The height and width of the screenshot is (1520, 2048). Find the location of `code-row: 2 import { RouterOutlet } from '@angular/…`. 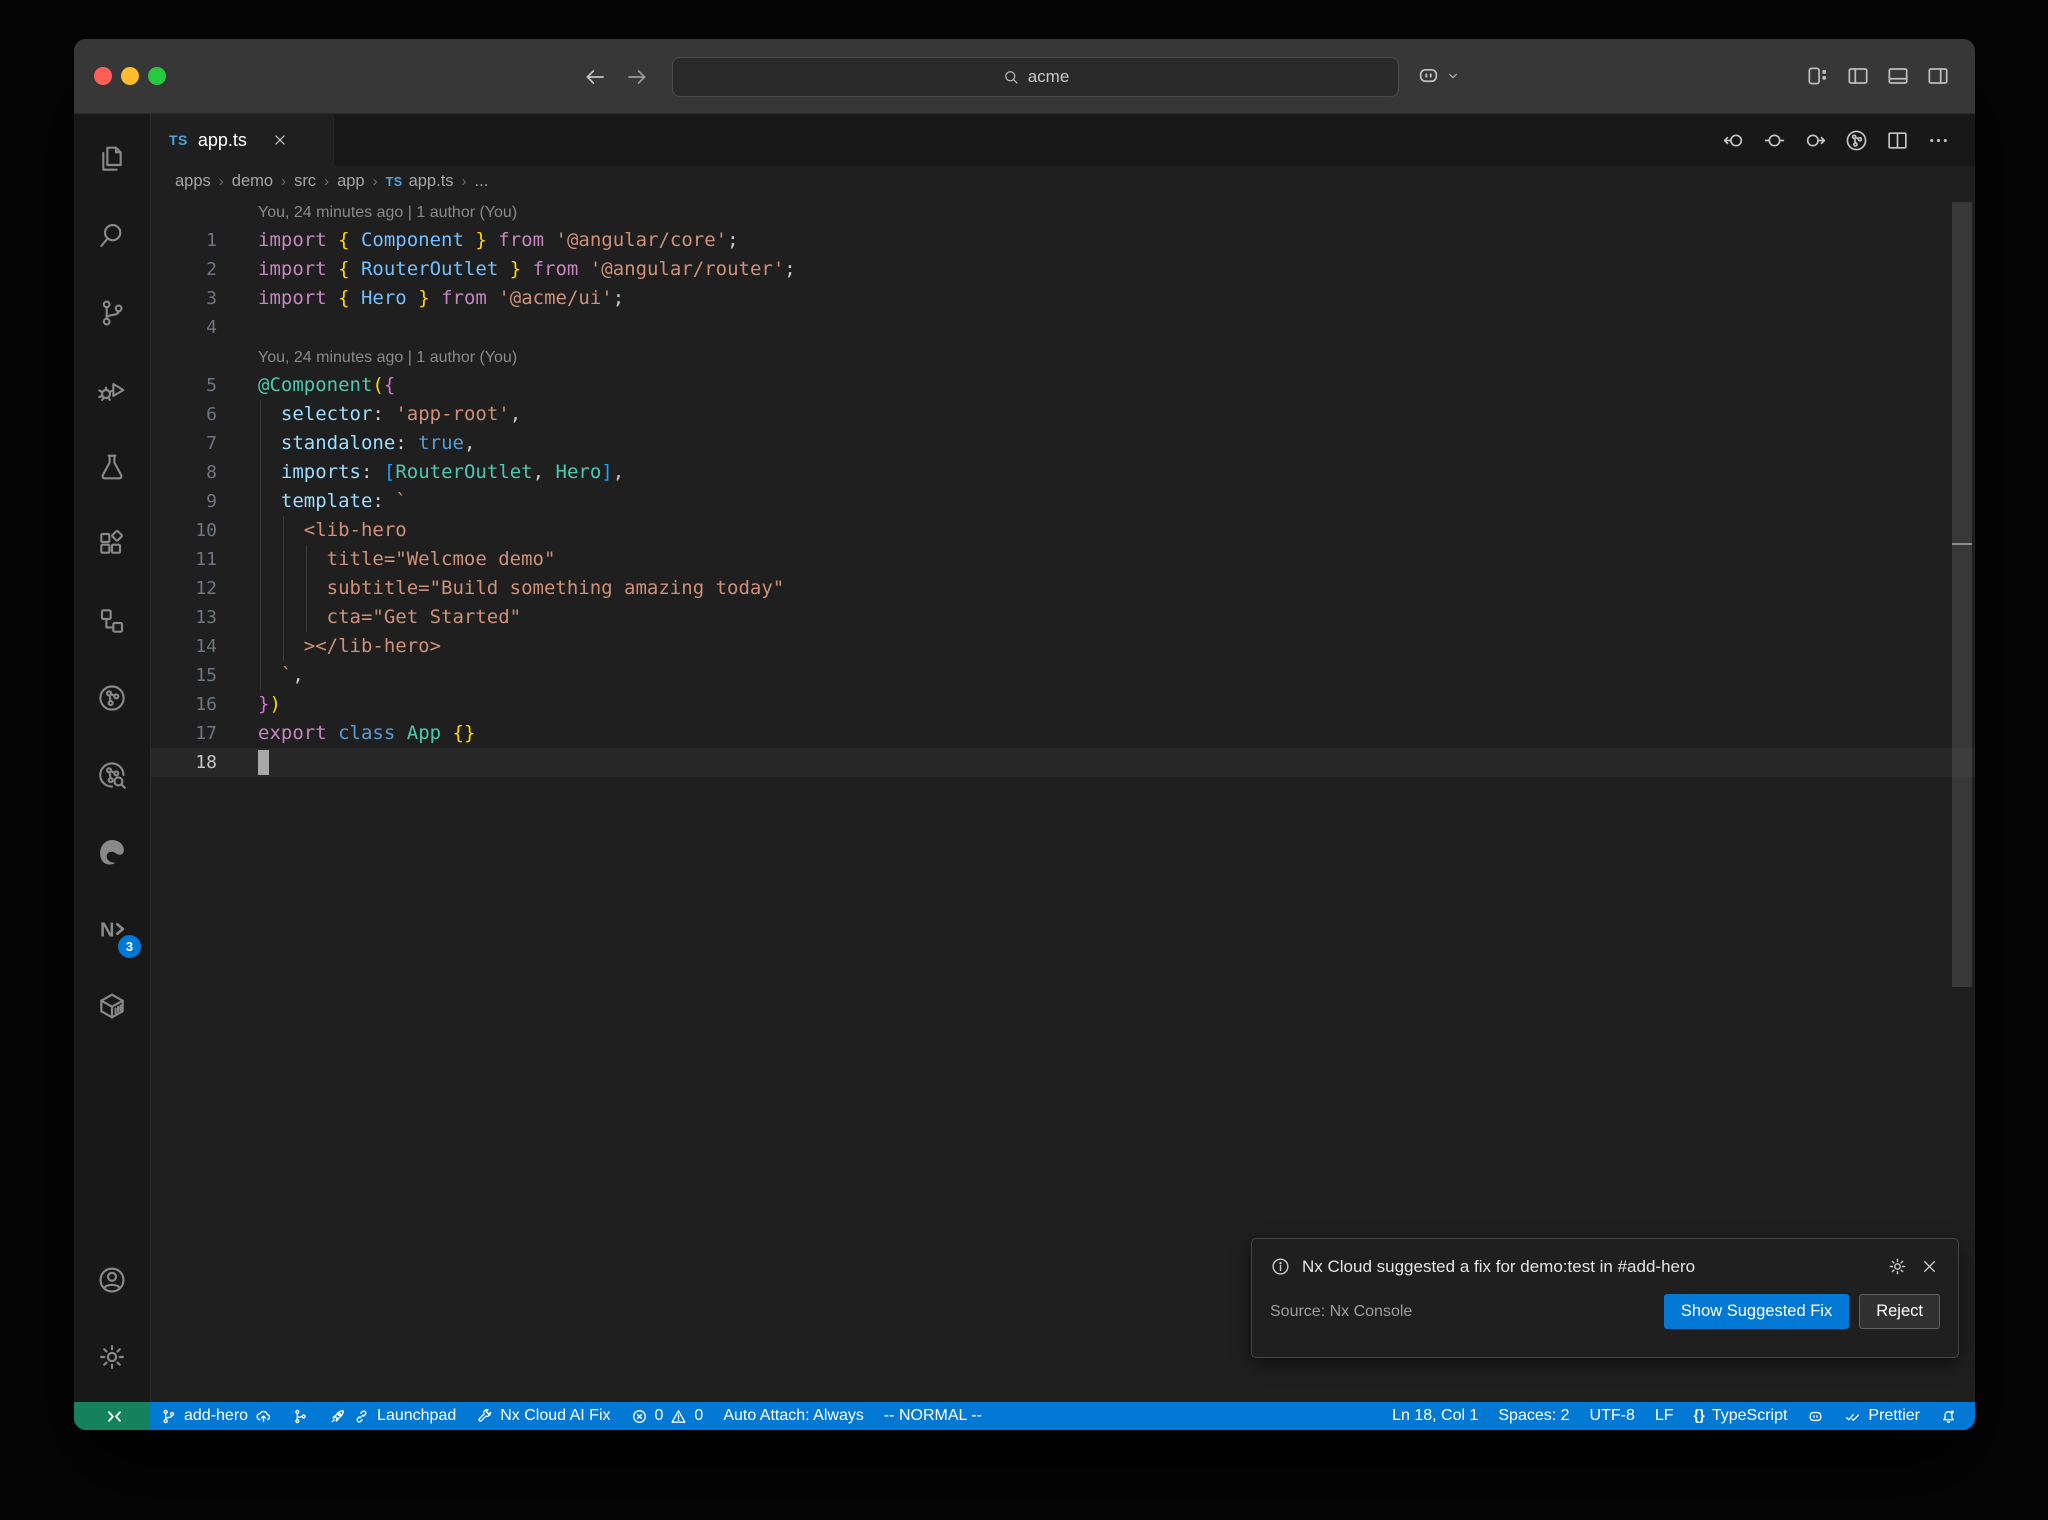

code-row: 2 import { RouterOutlet } from '@angular/… is located at coordinates (1063, 269).